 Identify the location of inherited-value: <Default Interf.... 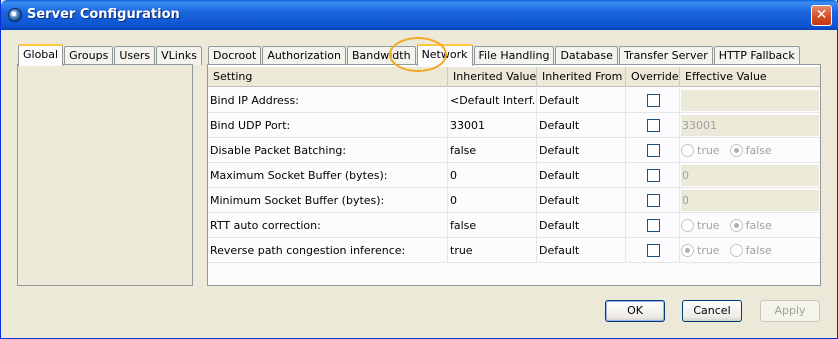
(492, 100).